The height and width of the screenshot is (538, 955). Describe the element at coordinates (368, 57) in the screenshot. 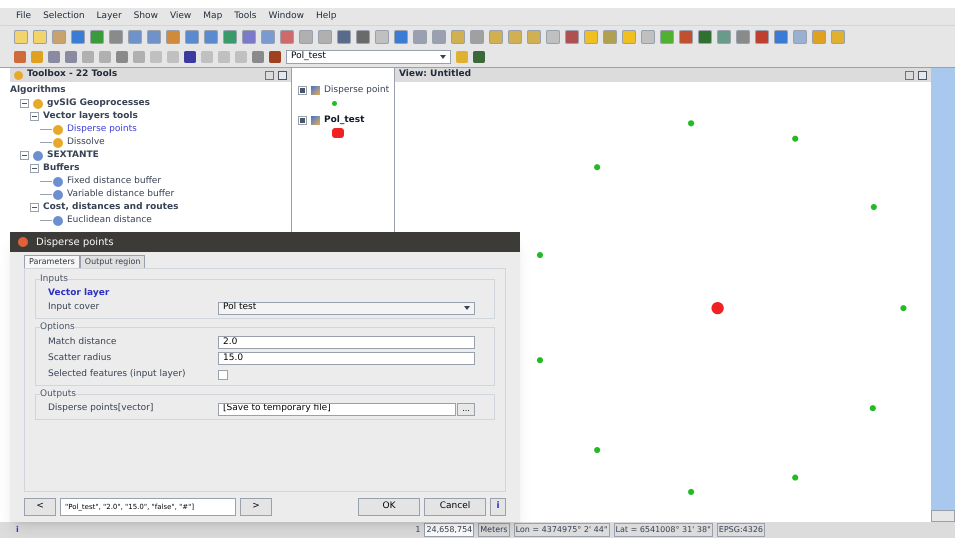

I see `layer-combo: Pol_test` at that location.